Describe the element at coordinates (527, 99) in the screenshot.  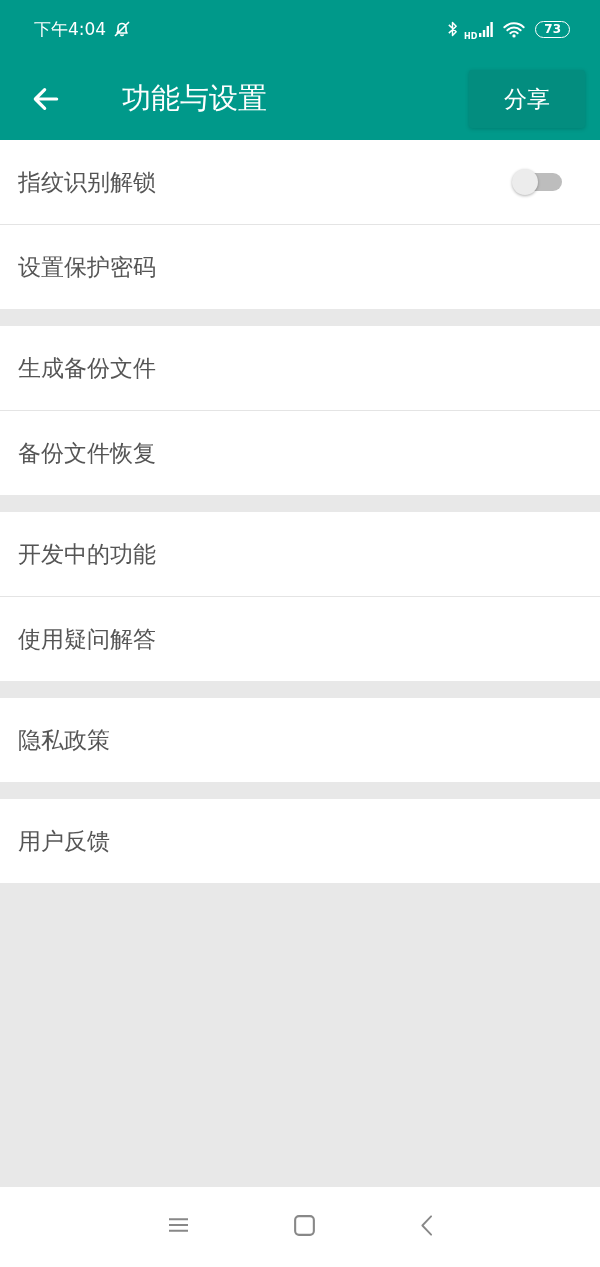
I see `share-button: 分享` at that location.